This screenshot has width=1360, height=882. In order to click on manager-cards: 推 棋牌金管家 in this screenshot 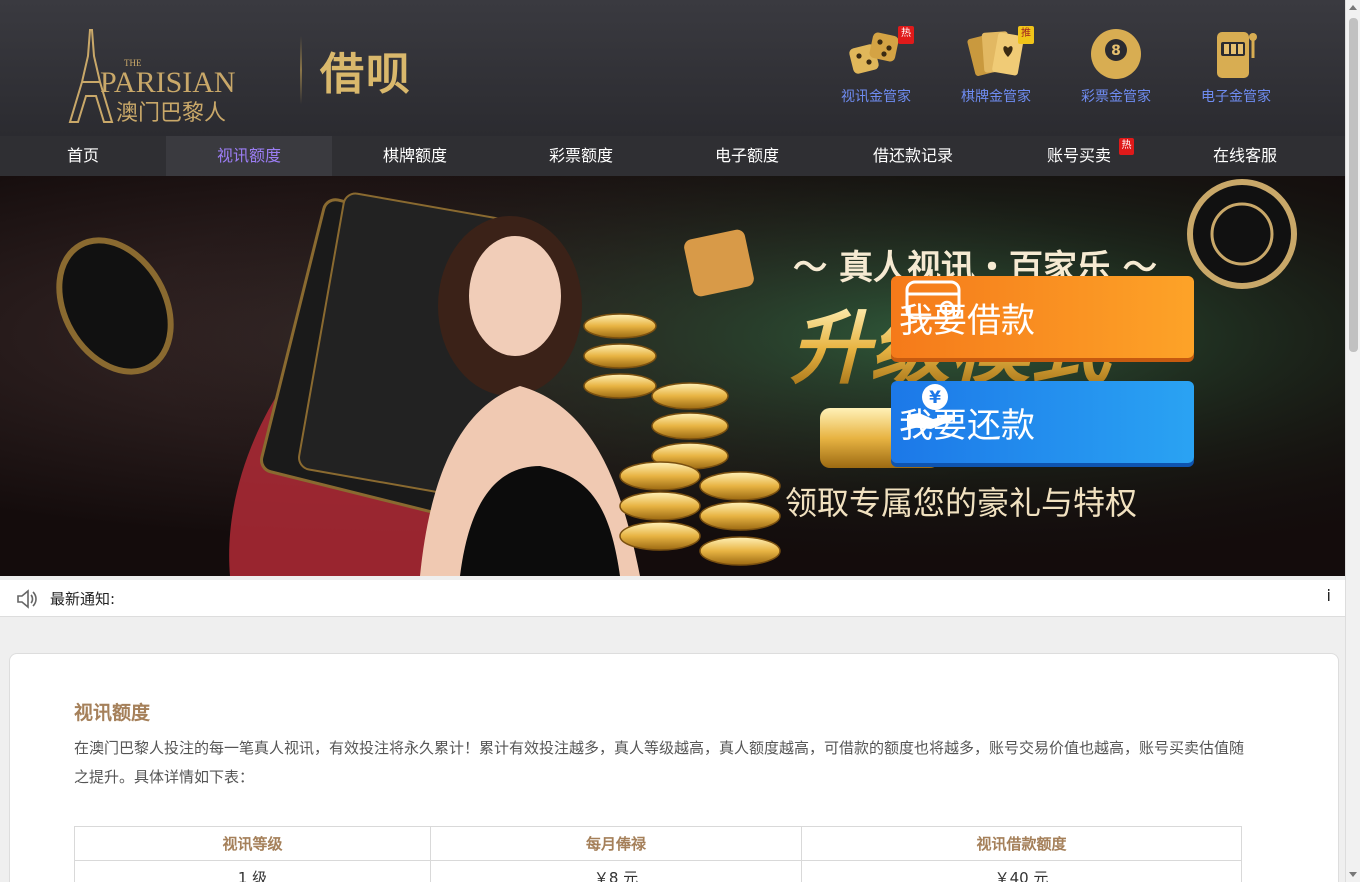, I will do `click(996, 65)`.